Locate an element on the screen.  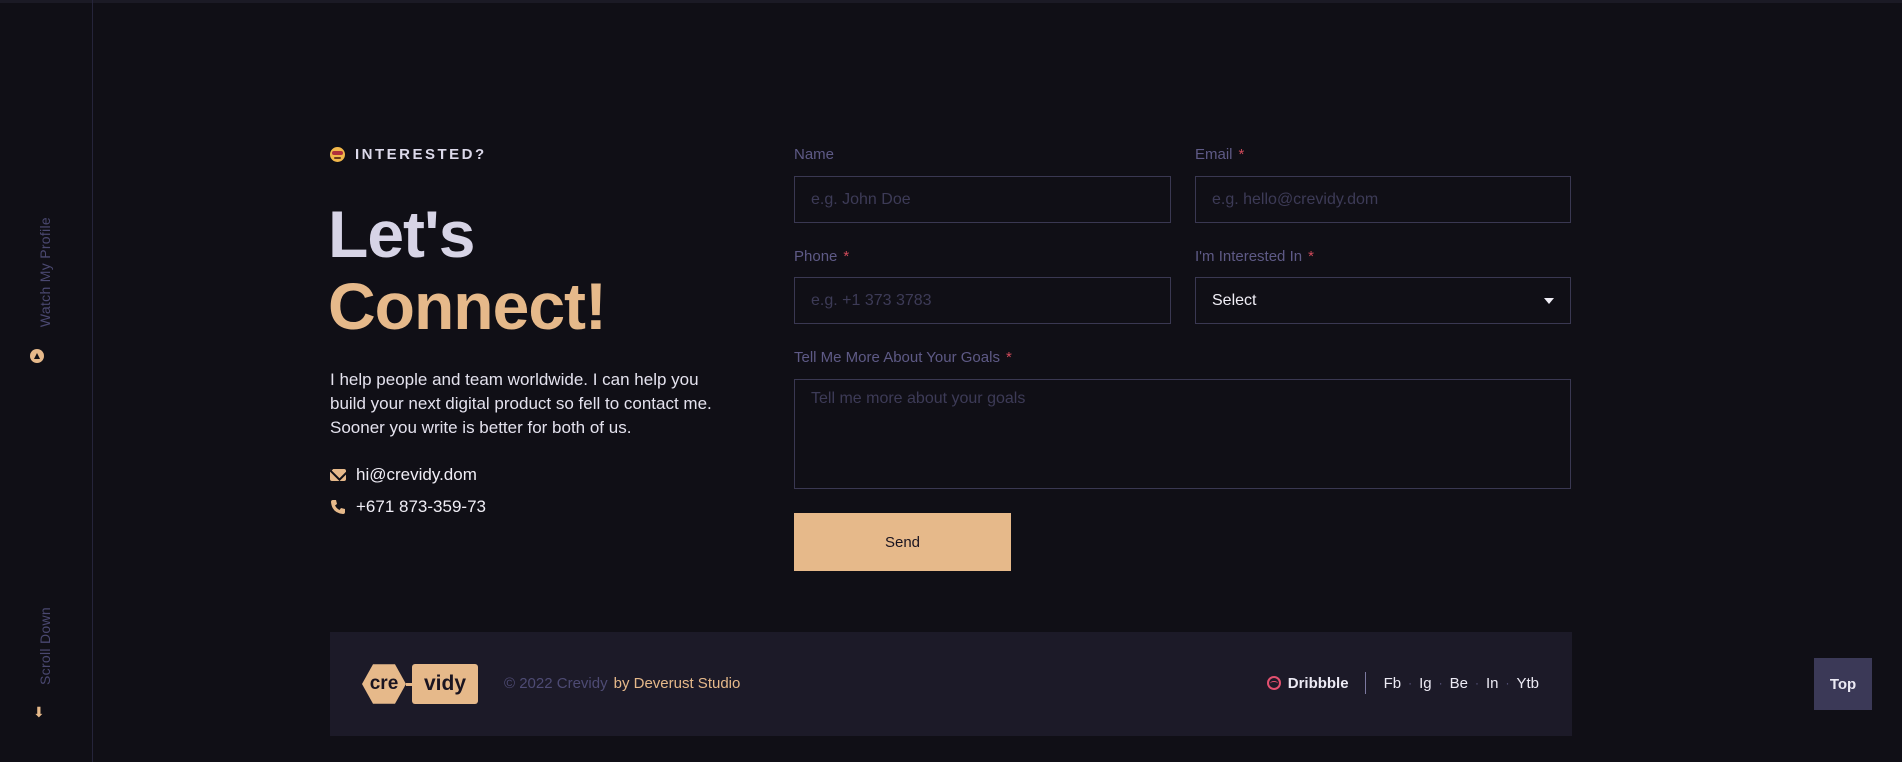
interest-select-value: Select is located at coordinates (1234, 300).